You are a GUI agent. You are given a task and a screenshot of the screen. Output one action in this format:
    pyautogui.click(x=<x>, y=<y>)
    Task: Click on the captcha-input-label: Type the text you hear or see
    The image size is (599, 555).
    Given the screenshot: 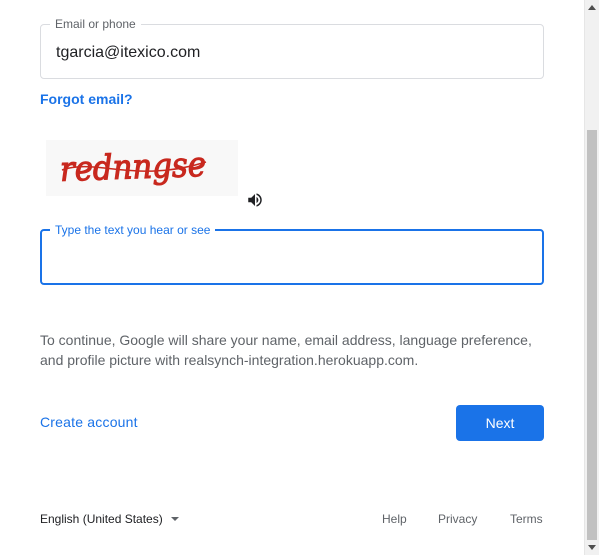 What is the action you would take?
    pyautogui.click(x=133, y=230)
    